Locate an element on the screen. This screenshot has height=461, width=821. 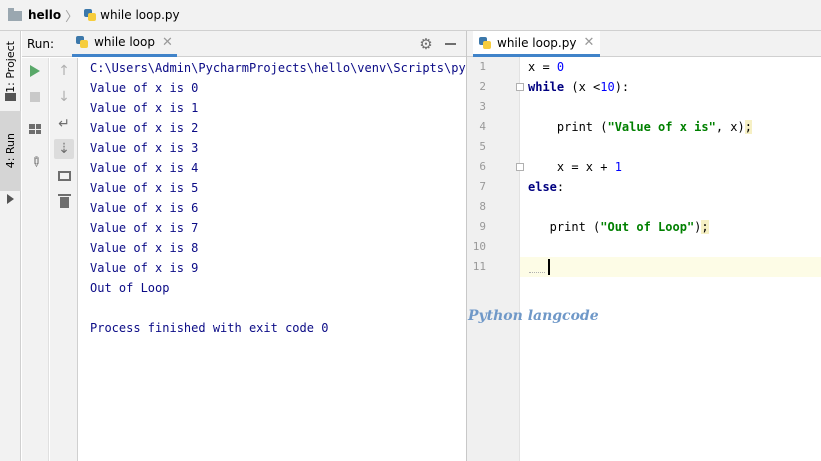
code-number: 1 is located at coordinates (618, 167).